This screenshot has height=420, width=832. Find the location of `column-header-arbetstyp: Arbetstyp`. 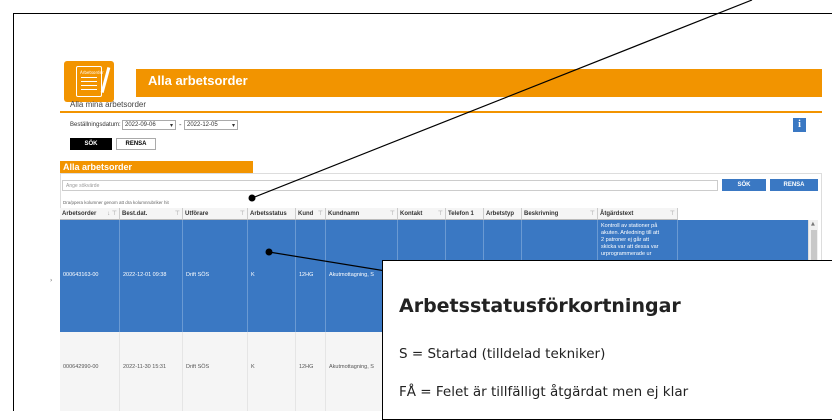

column-header-arbetstyp: Arbetstyp is located at coordinates (503, 214).